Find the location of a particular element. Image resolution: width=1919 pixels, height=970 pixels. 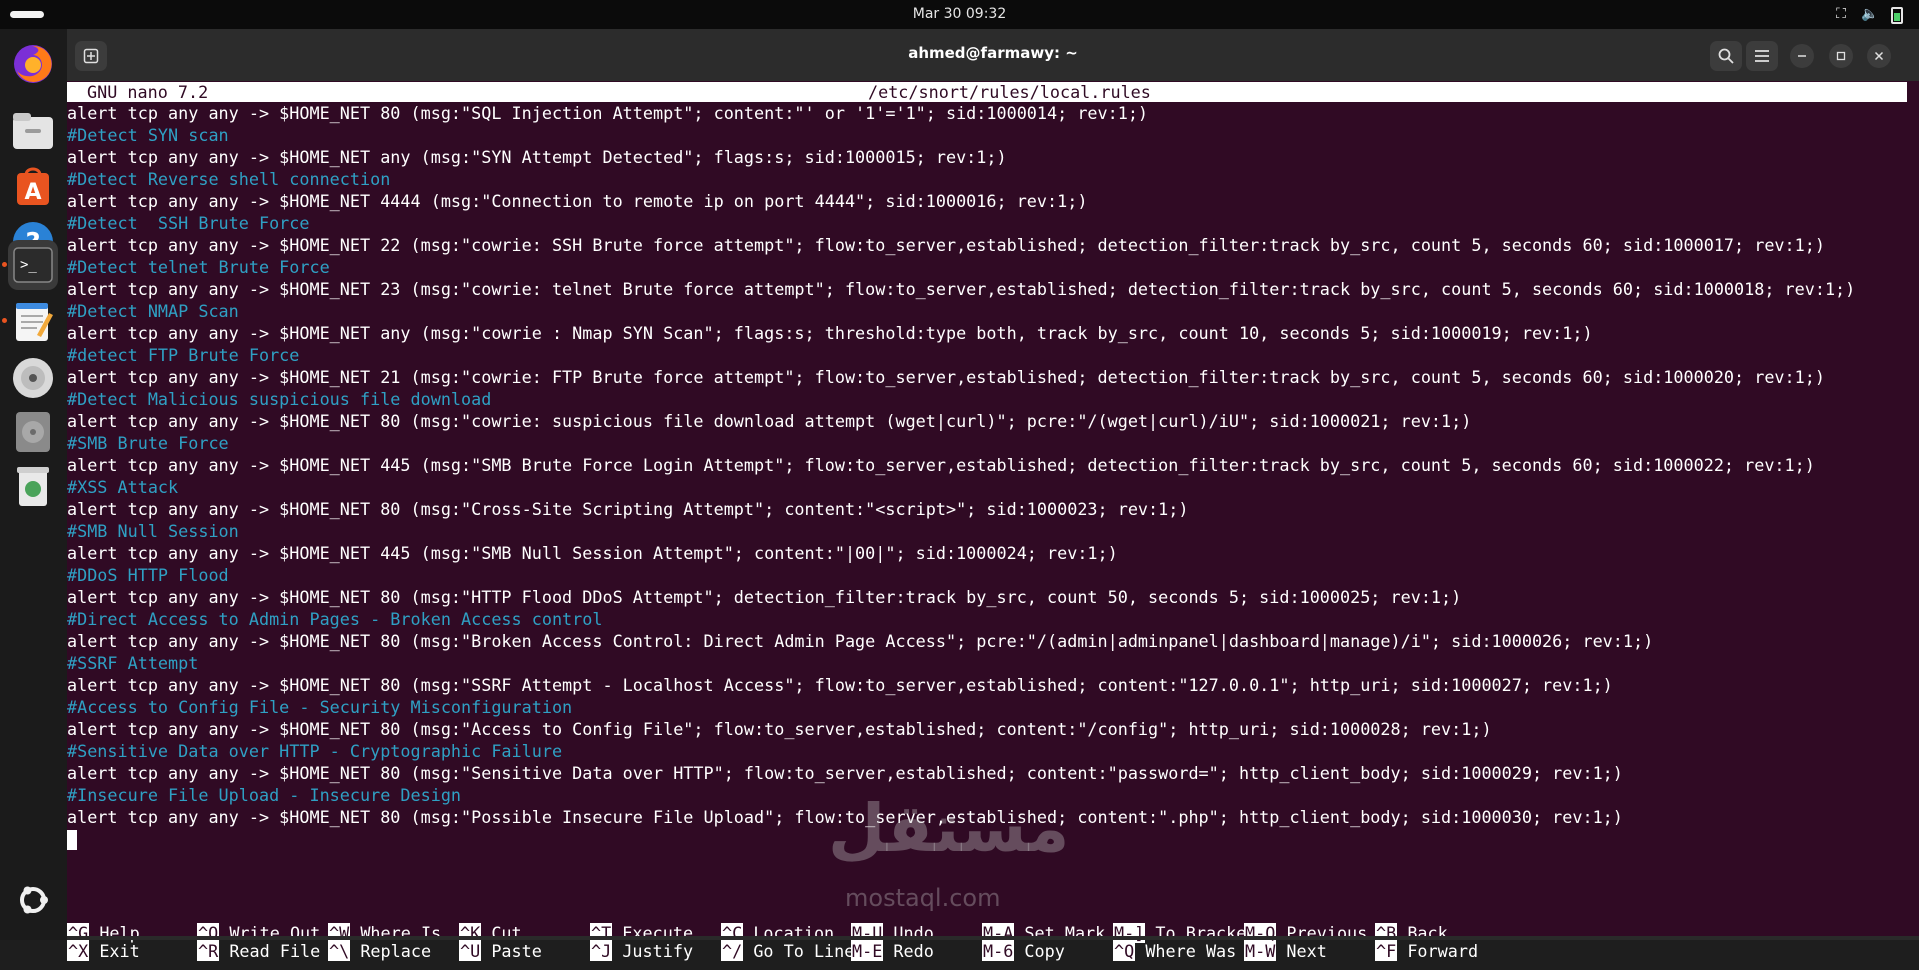

terminal-icon: >_ is located at coordinates (33, 265).